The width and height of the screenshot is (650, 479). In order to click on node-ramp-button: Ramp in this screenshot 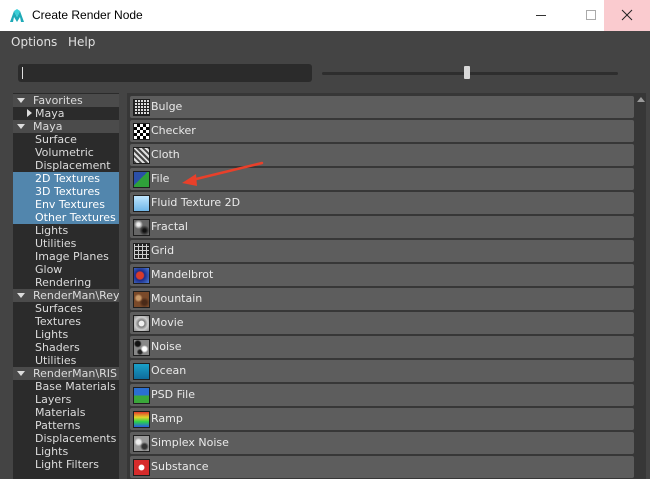, I will do `click(382, 419)`.